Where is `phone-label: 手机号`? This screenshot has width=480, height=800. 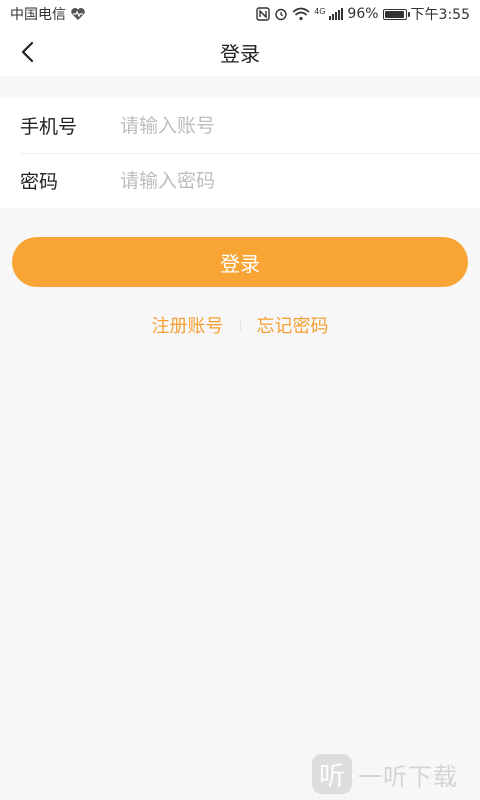
phone-label: 手机号 is located at coordinates (49, 127).